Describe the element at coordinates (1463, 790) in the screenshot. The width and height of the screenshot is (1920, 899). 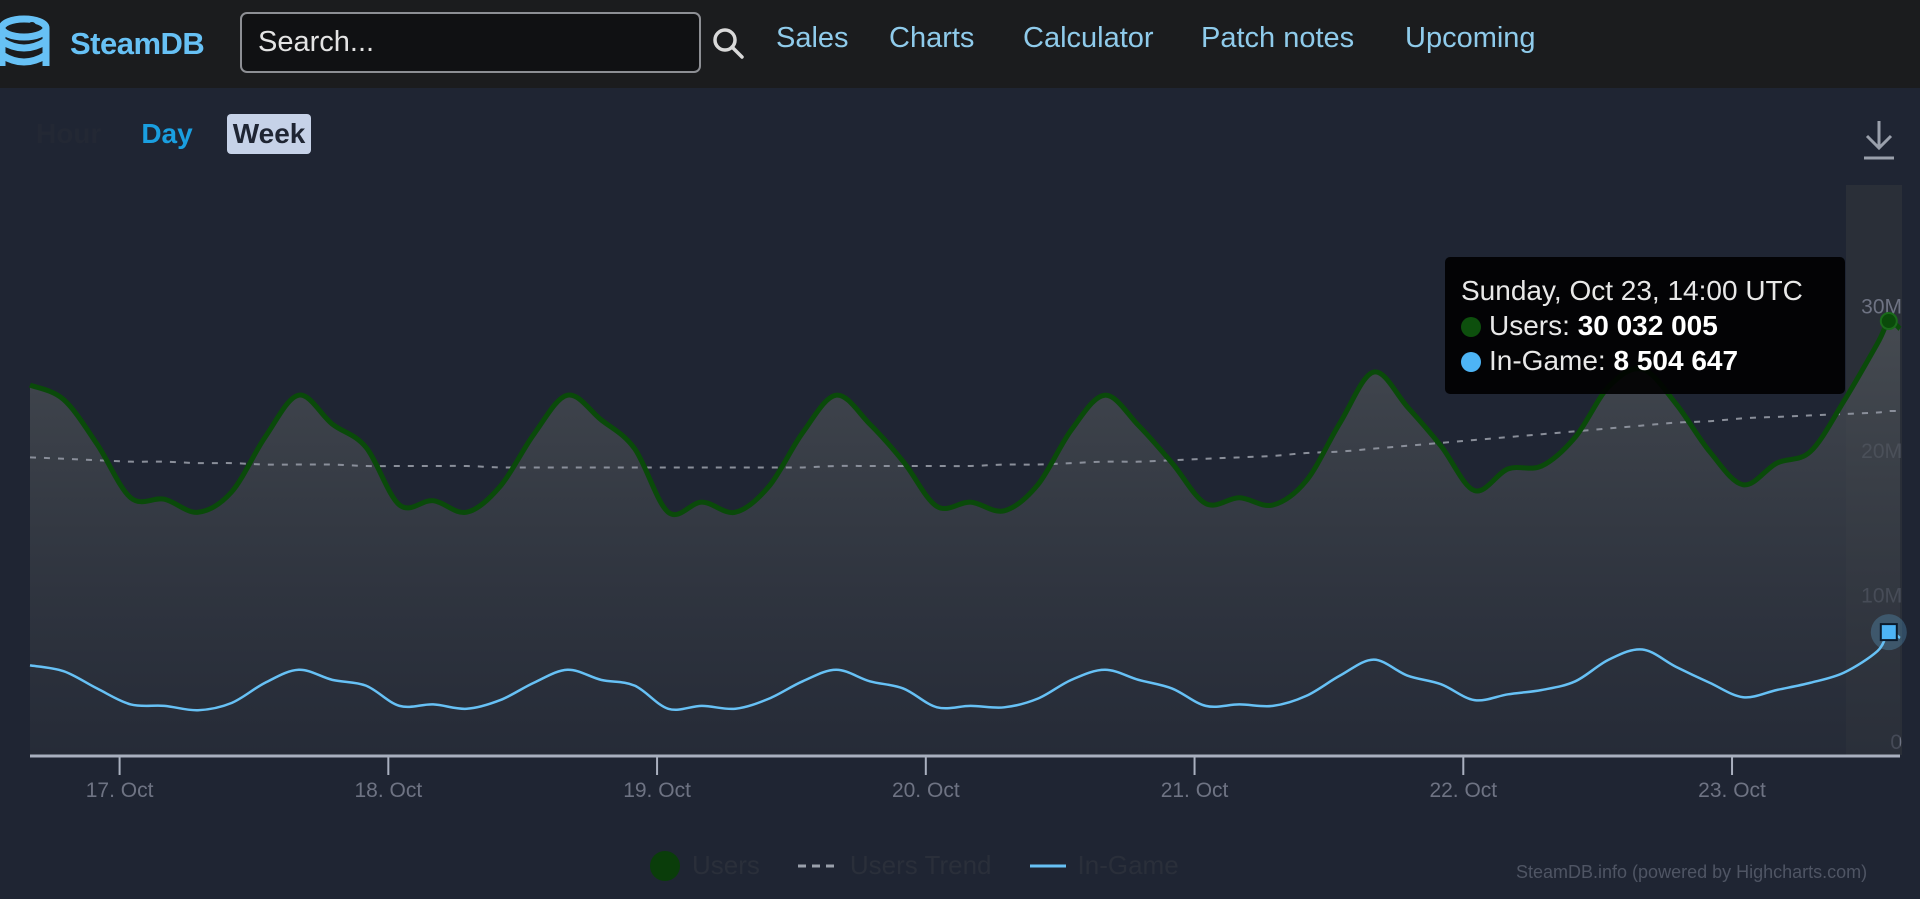
I see `x-tick-label: 22. Oct` at that location.